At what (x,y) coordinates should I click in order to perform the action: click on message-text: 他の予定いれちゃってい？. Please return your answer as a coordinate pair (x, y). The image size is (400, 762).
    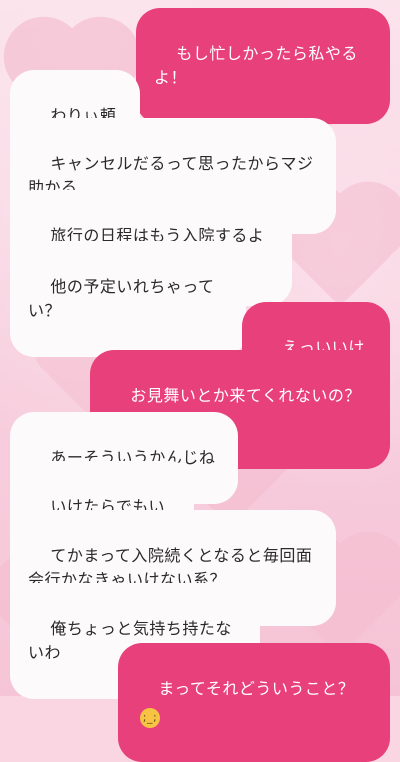
    Looking at the image, I should click on (121, 298).